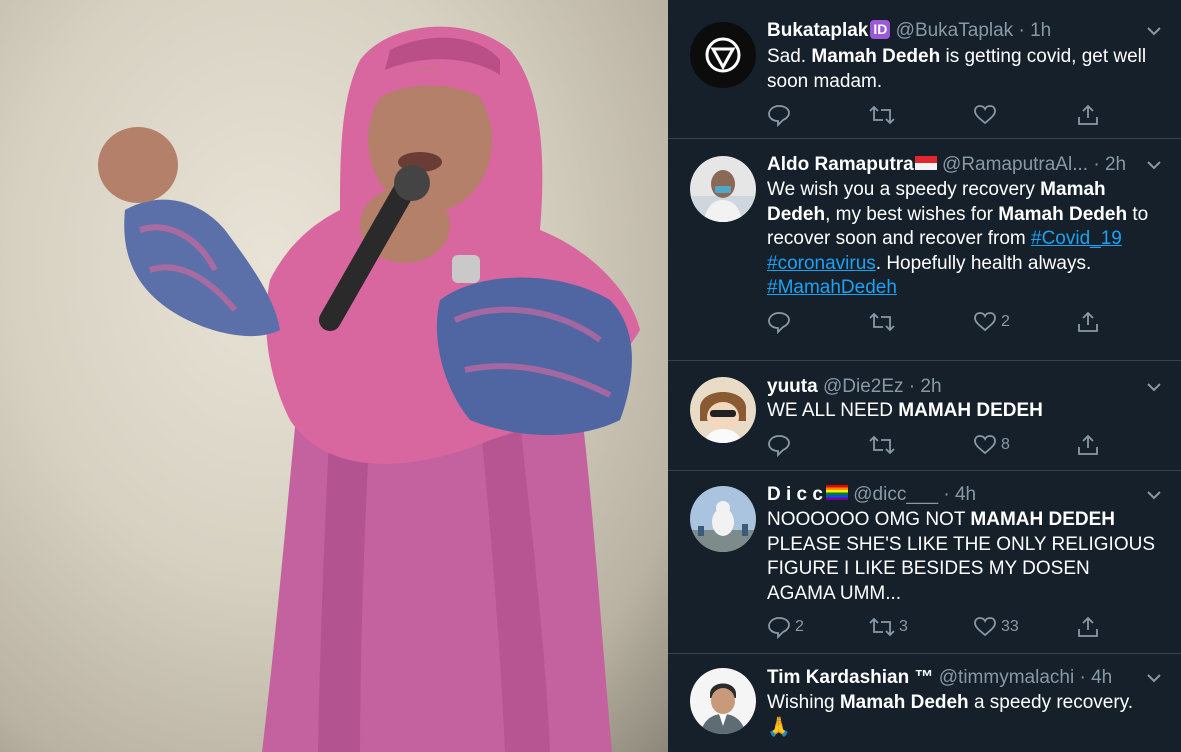 The width and height of the screenshot is (1181, 752). Describe the element at coordinates (1076, 238) in the screenshot. I see `hashtag-link: #Covid_19` at that location.